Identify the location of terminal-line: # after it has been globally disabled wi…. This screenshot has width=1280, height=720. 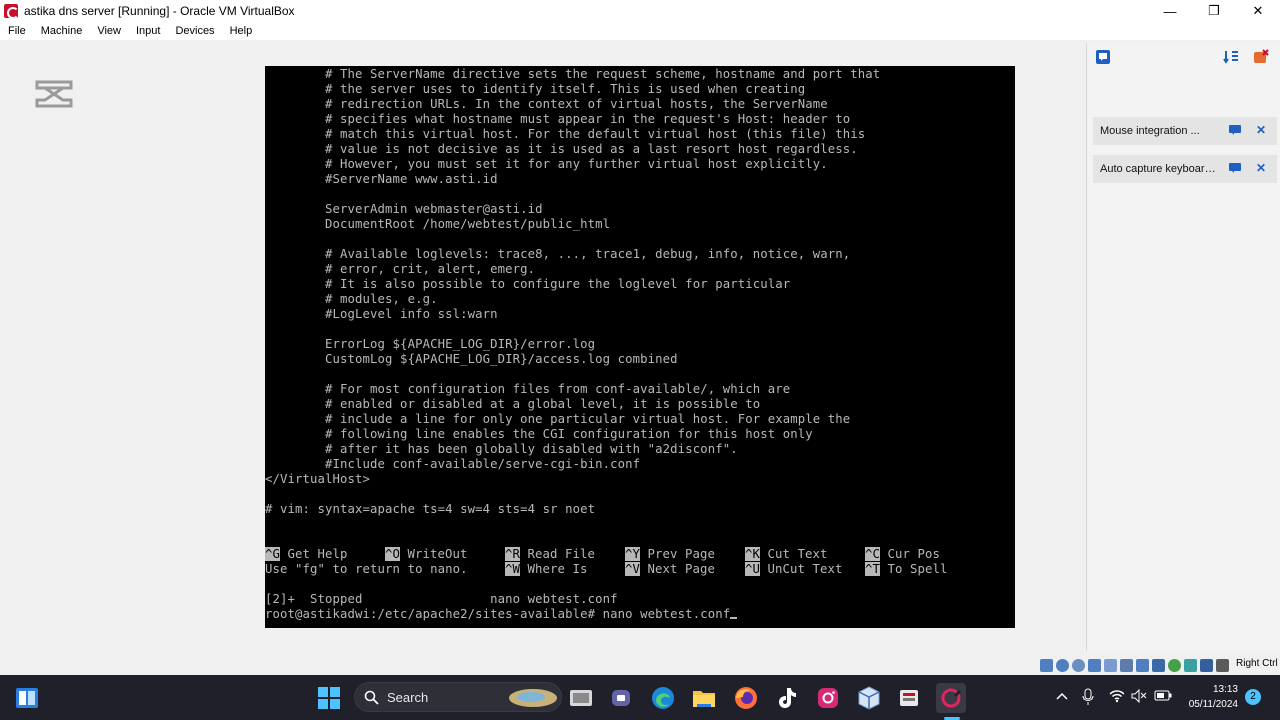
(501, 449).